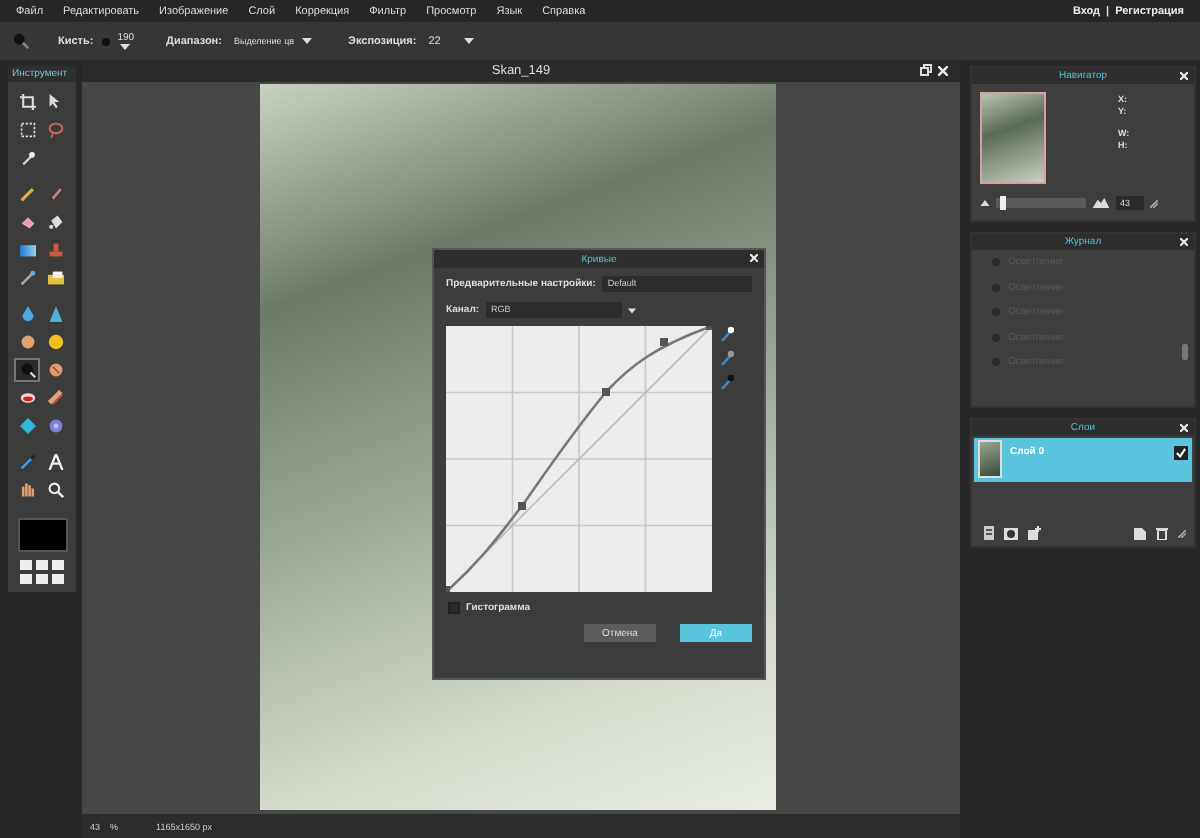 Image resolution: width=1200 pixels, height=838 pixels. What do you see at coordinates (42, 535) in the screenshot?
I see `color-swatch` at bounding box center [42, 535].